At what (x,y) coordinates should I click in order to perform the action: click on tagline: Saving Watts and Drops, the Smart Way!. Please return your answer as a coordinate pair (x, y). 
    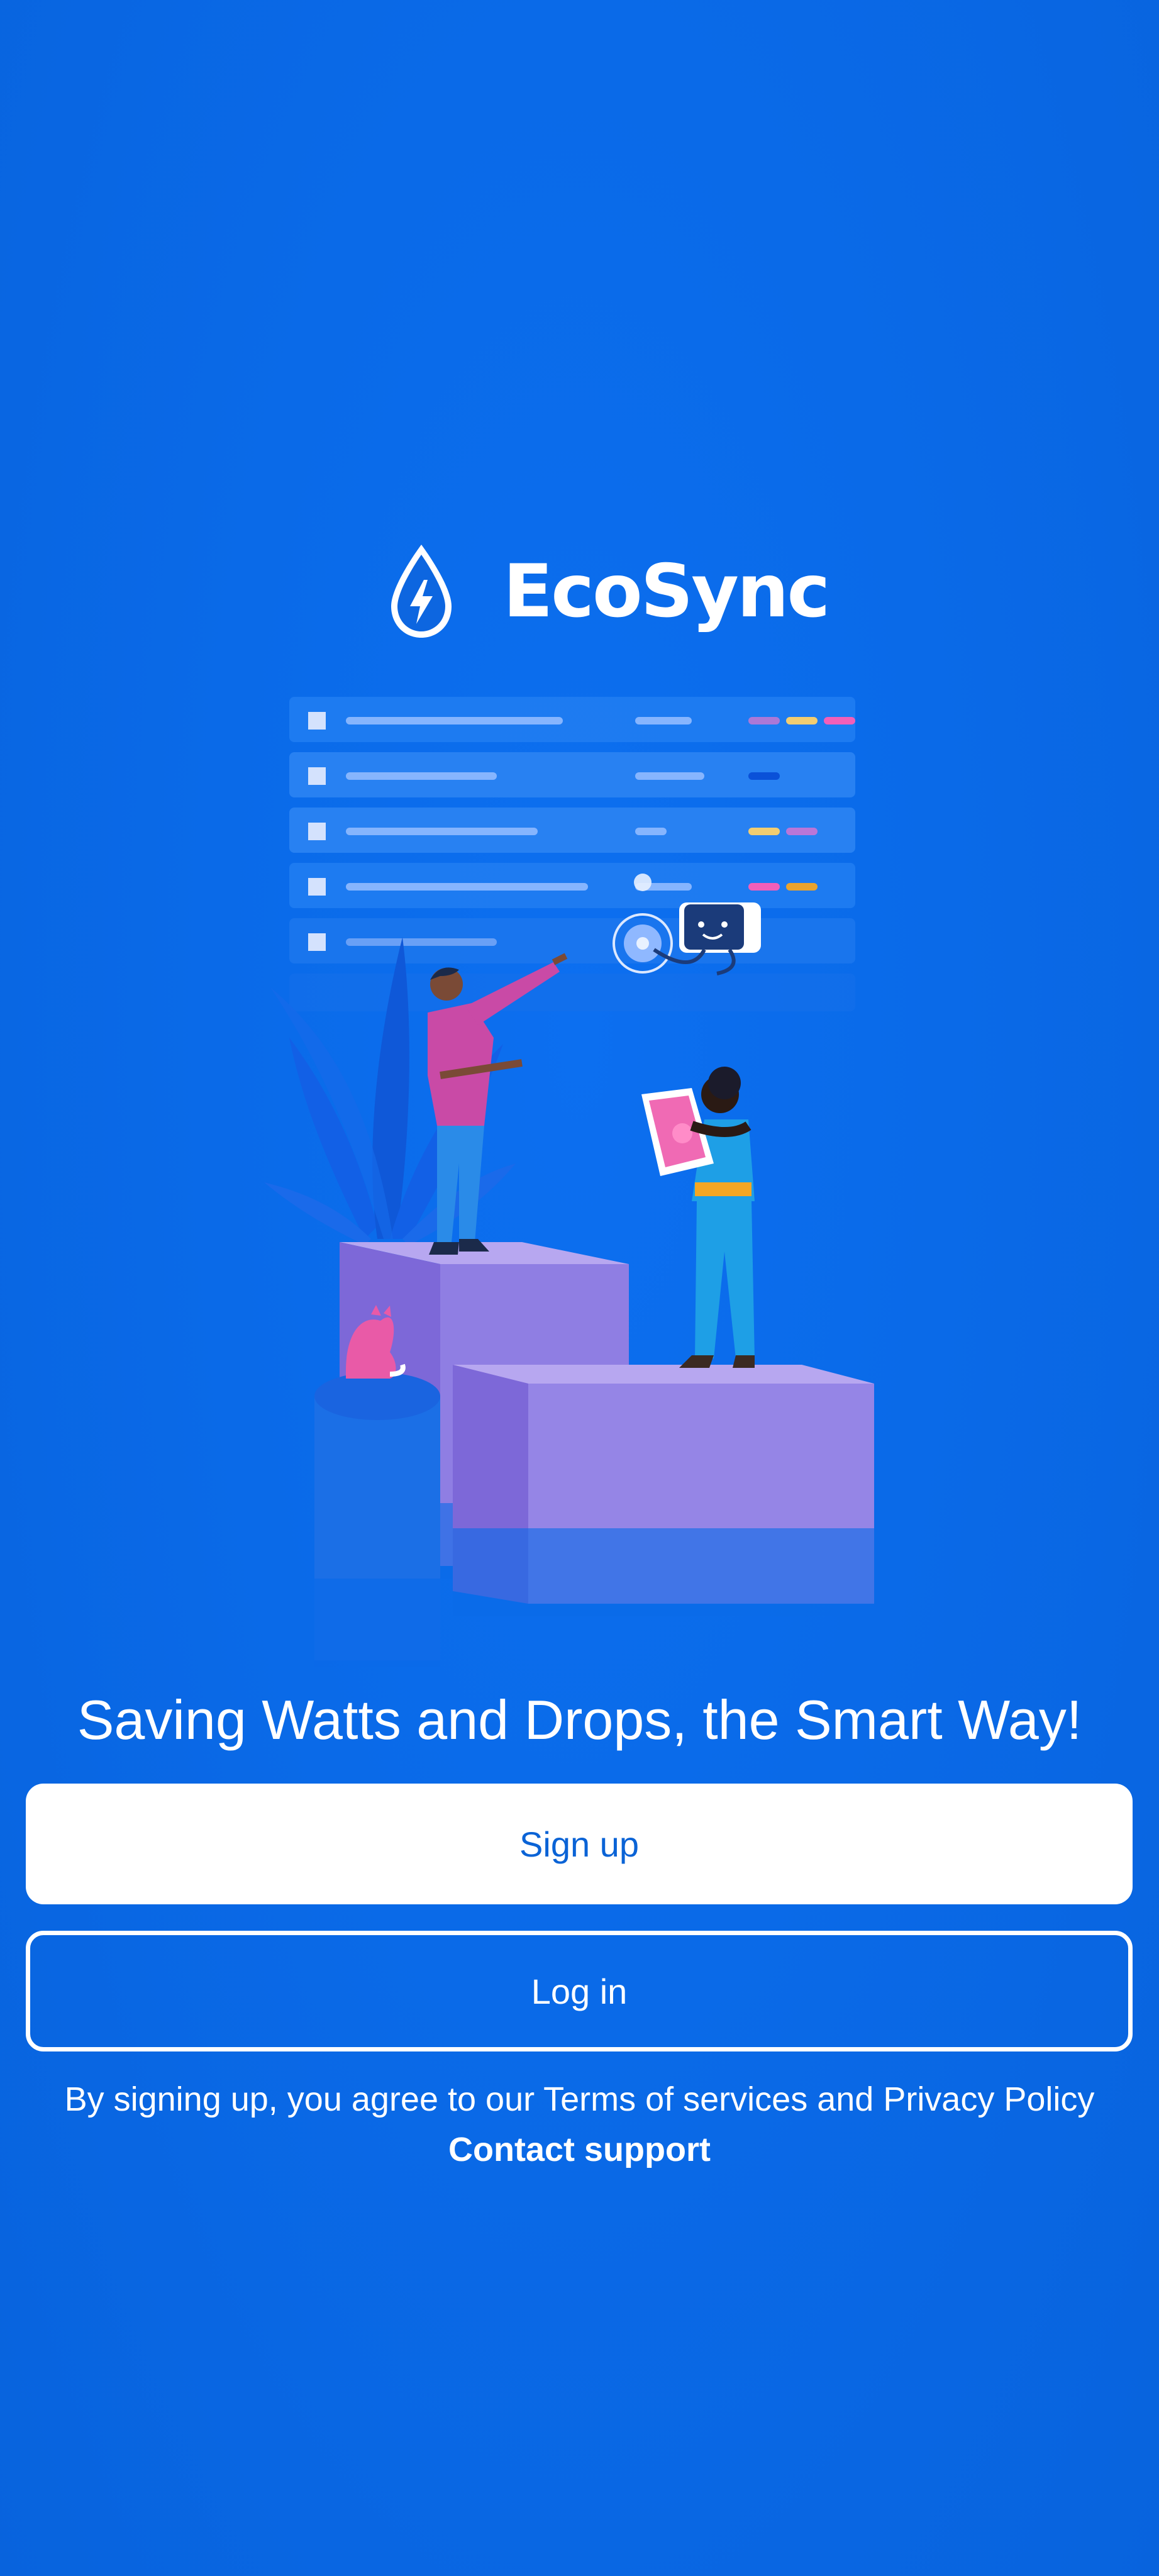
    Looking at the image, I should click on (579, 1720).